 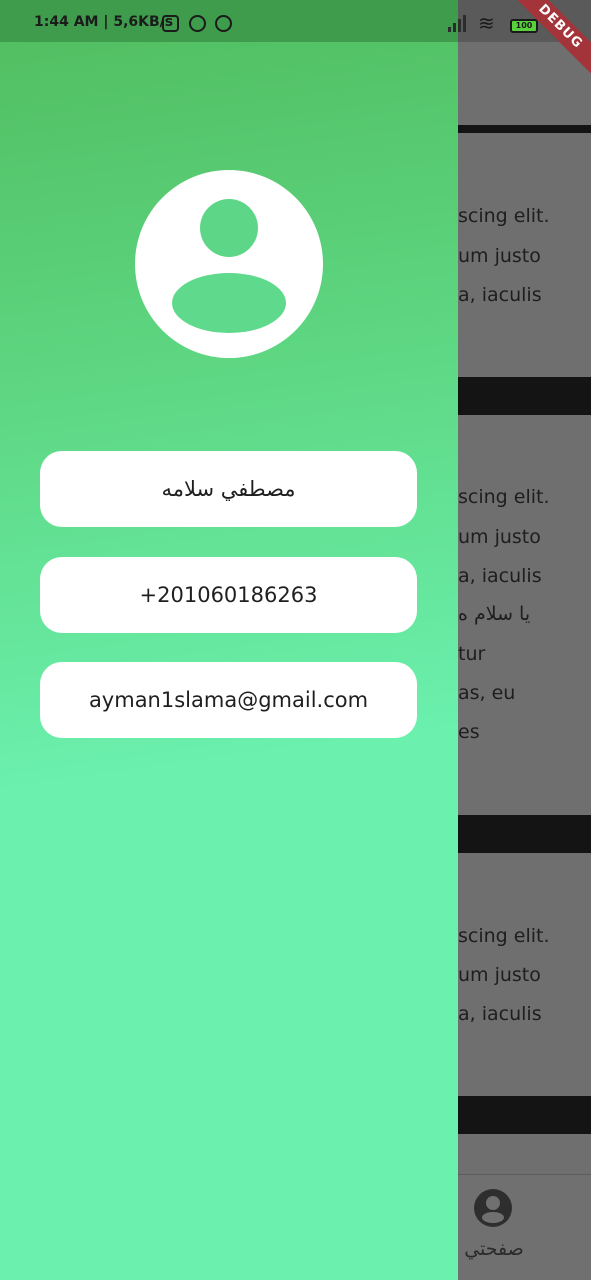 What do you see at coordinates (493, 1203) in the screenshot?
I see `icon-head` at bounding box center [493, 1203].